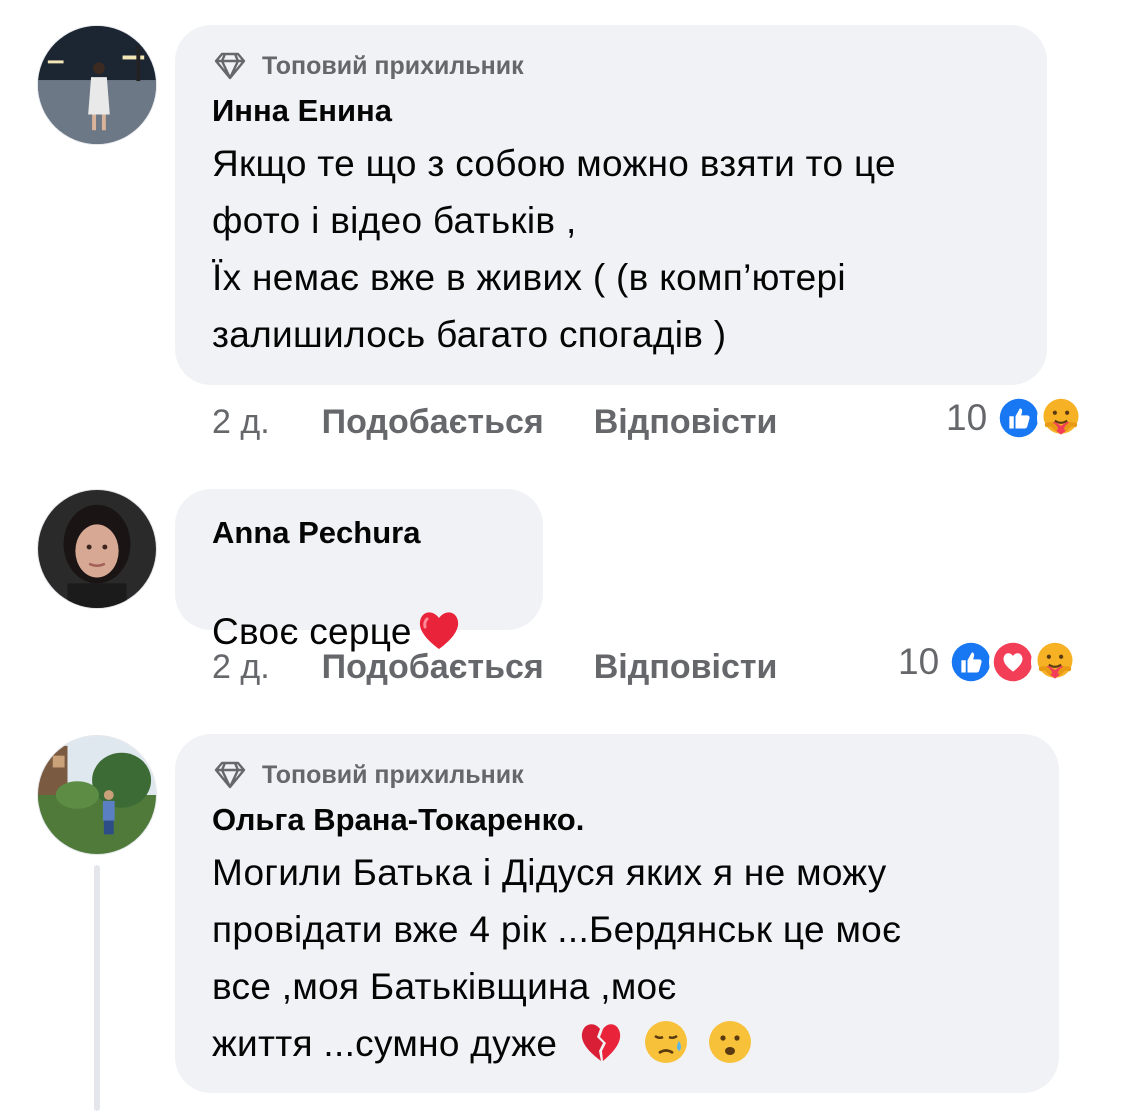  Describe the element at coordinates (617, 820) in the screenshot. I see `author-name: Ольга Врана-Токаренко.` at that location.